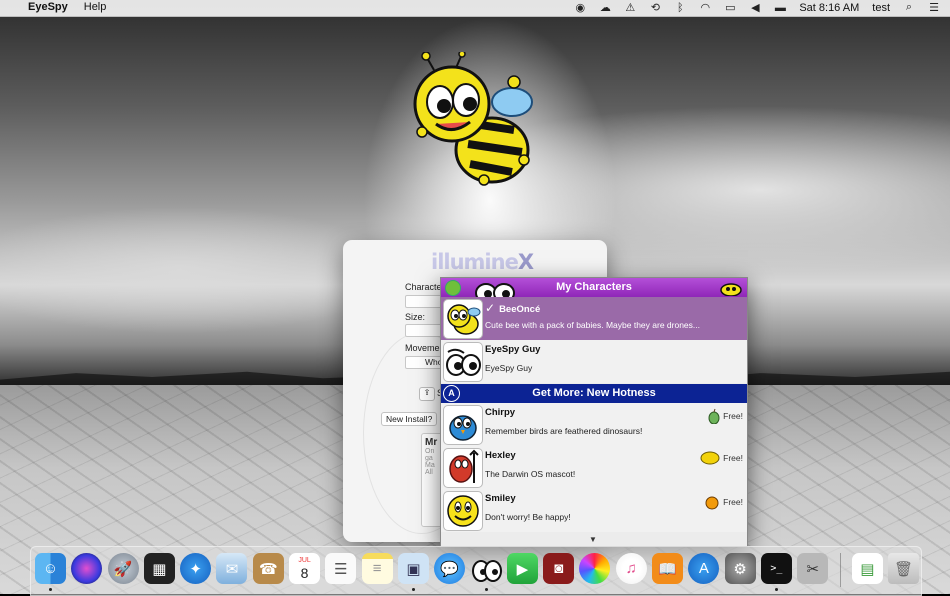  I want to click on my-characters-header: My Characters, so click(594, 289).